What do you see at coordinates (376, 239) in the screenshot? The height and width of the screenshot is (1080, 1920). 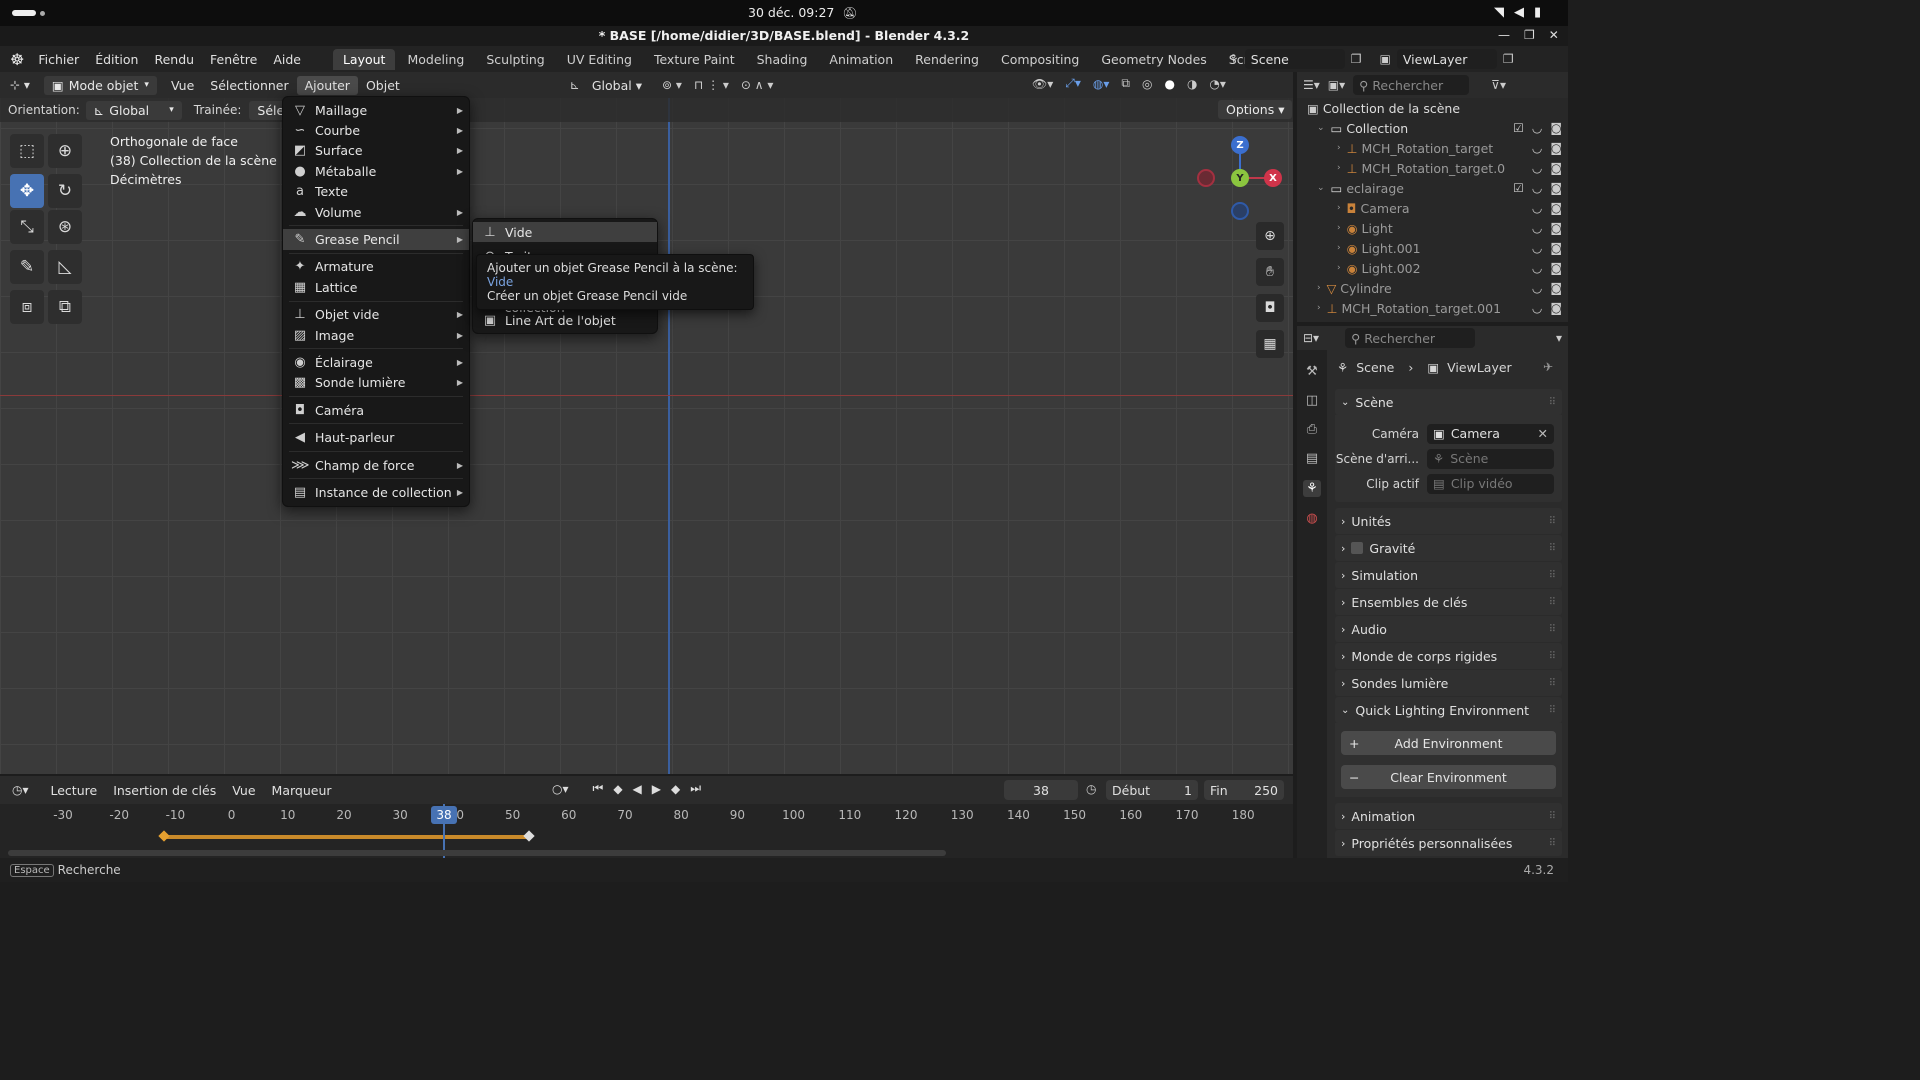 I see `add-menu-item-grease-pencil: ✎ Grease Pencil ▶` at bounding box center [376, 239].